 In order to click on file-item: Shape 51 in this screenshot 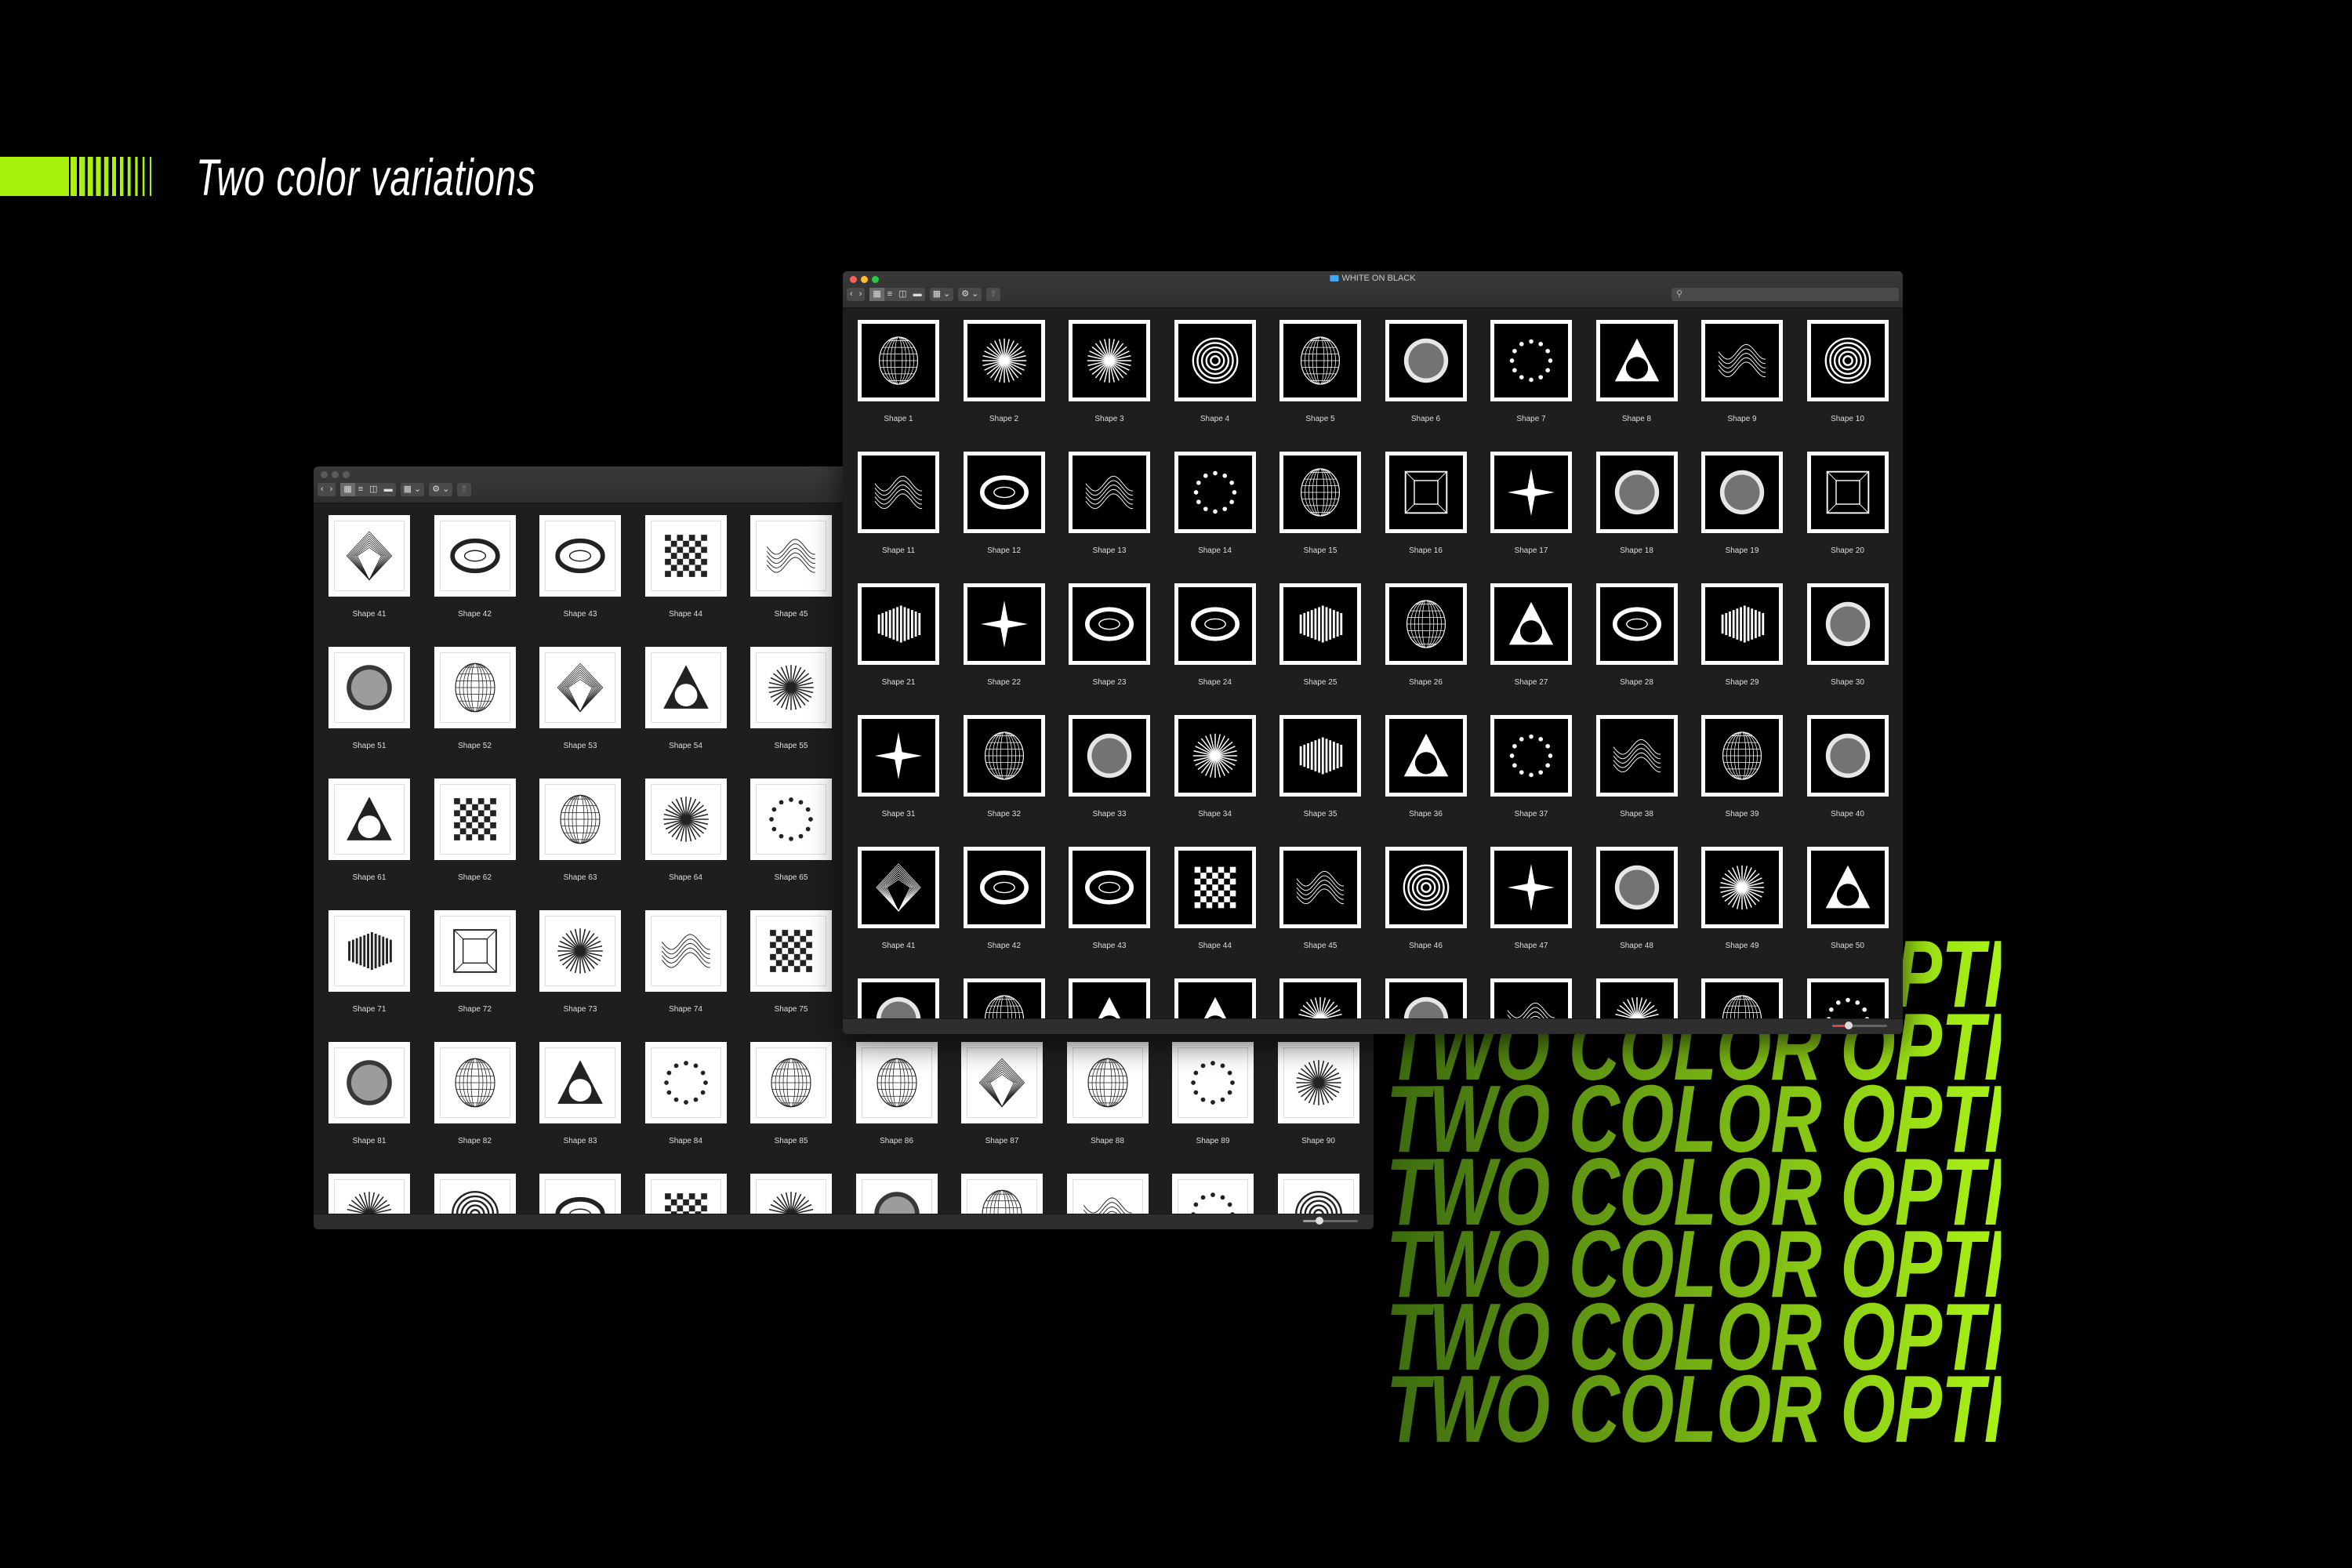, I will do `click(369, 698)`.